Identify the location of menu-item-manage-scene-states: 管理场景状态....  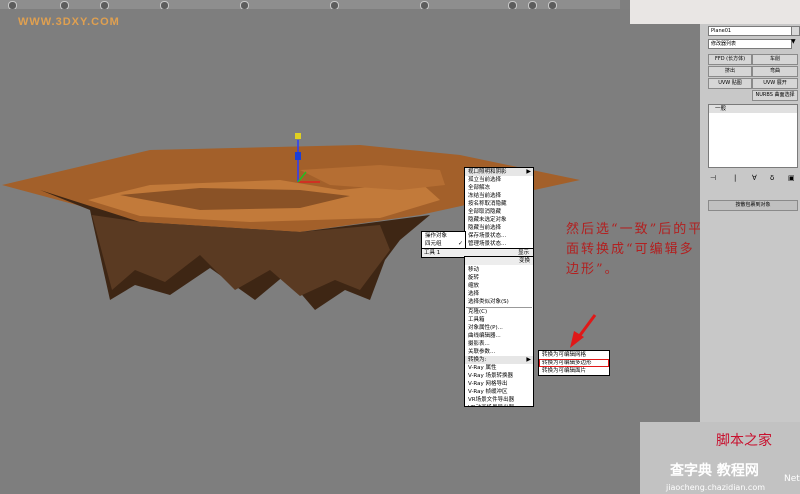
(499, 244).